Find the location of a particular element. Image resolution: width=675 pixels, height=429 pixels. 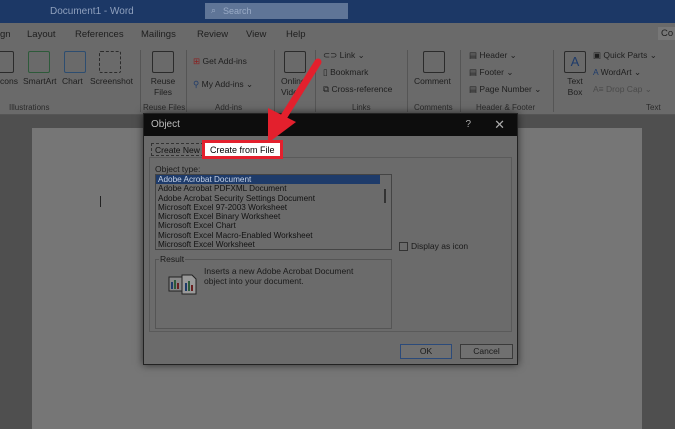

tab-layout: Layout is located at coordinates (41, 34).